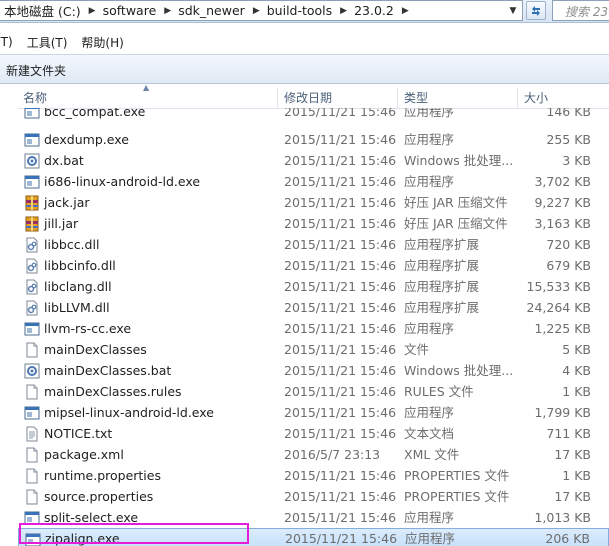  Describe the element at coordinates (108, 370) in the screenshot. I see `file-name: mainDexClasses.bat` at that location.